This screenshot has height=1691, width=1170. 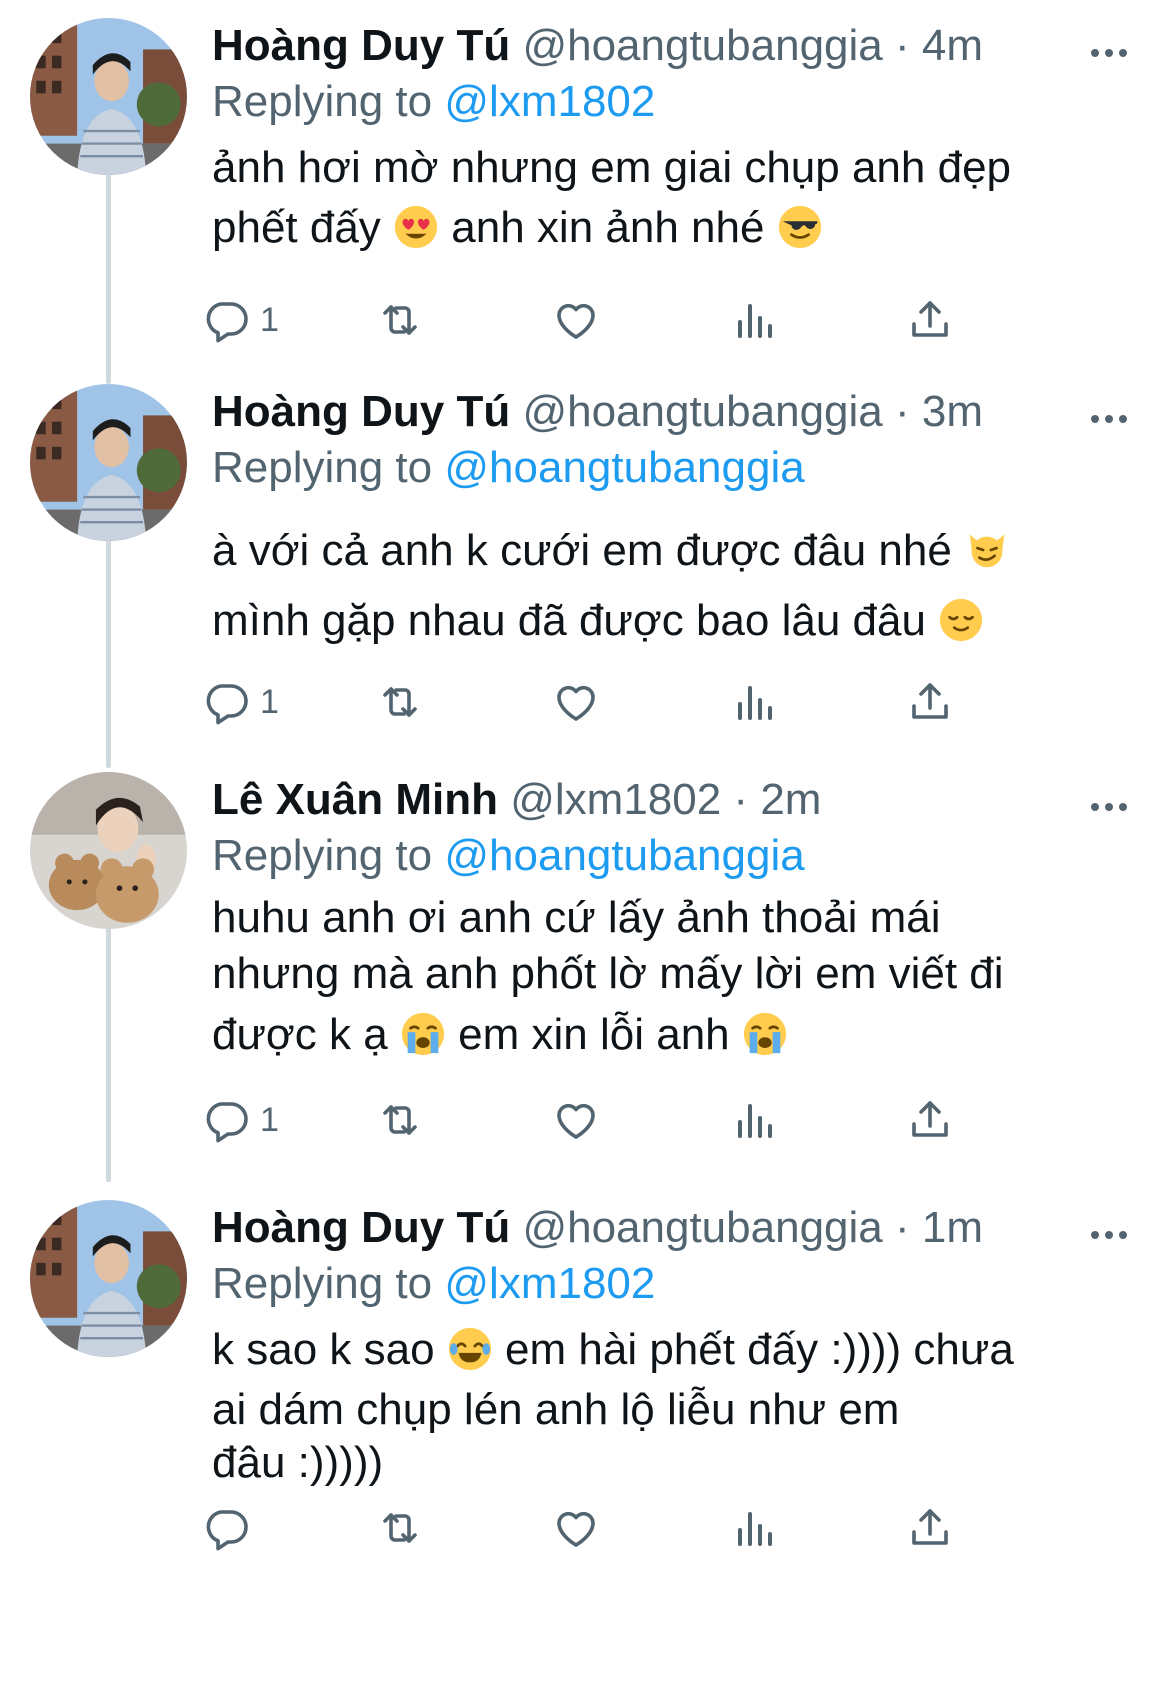 I want to click on reply-button, so click(x=226, y=1528).